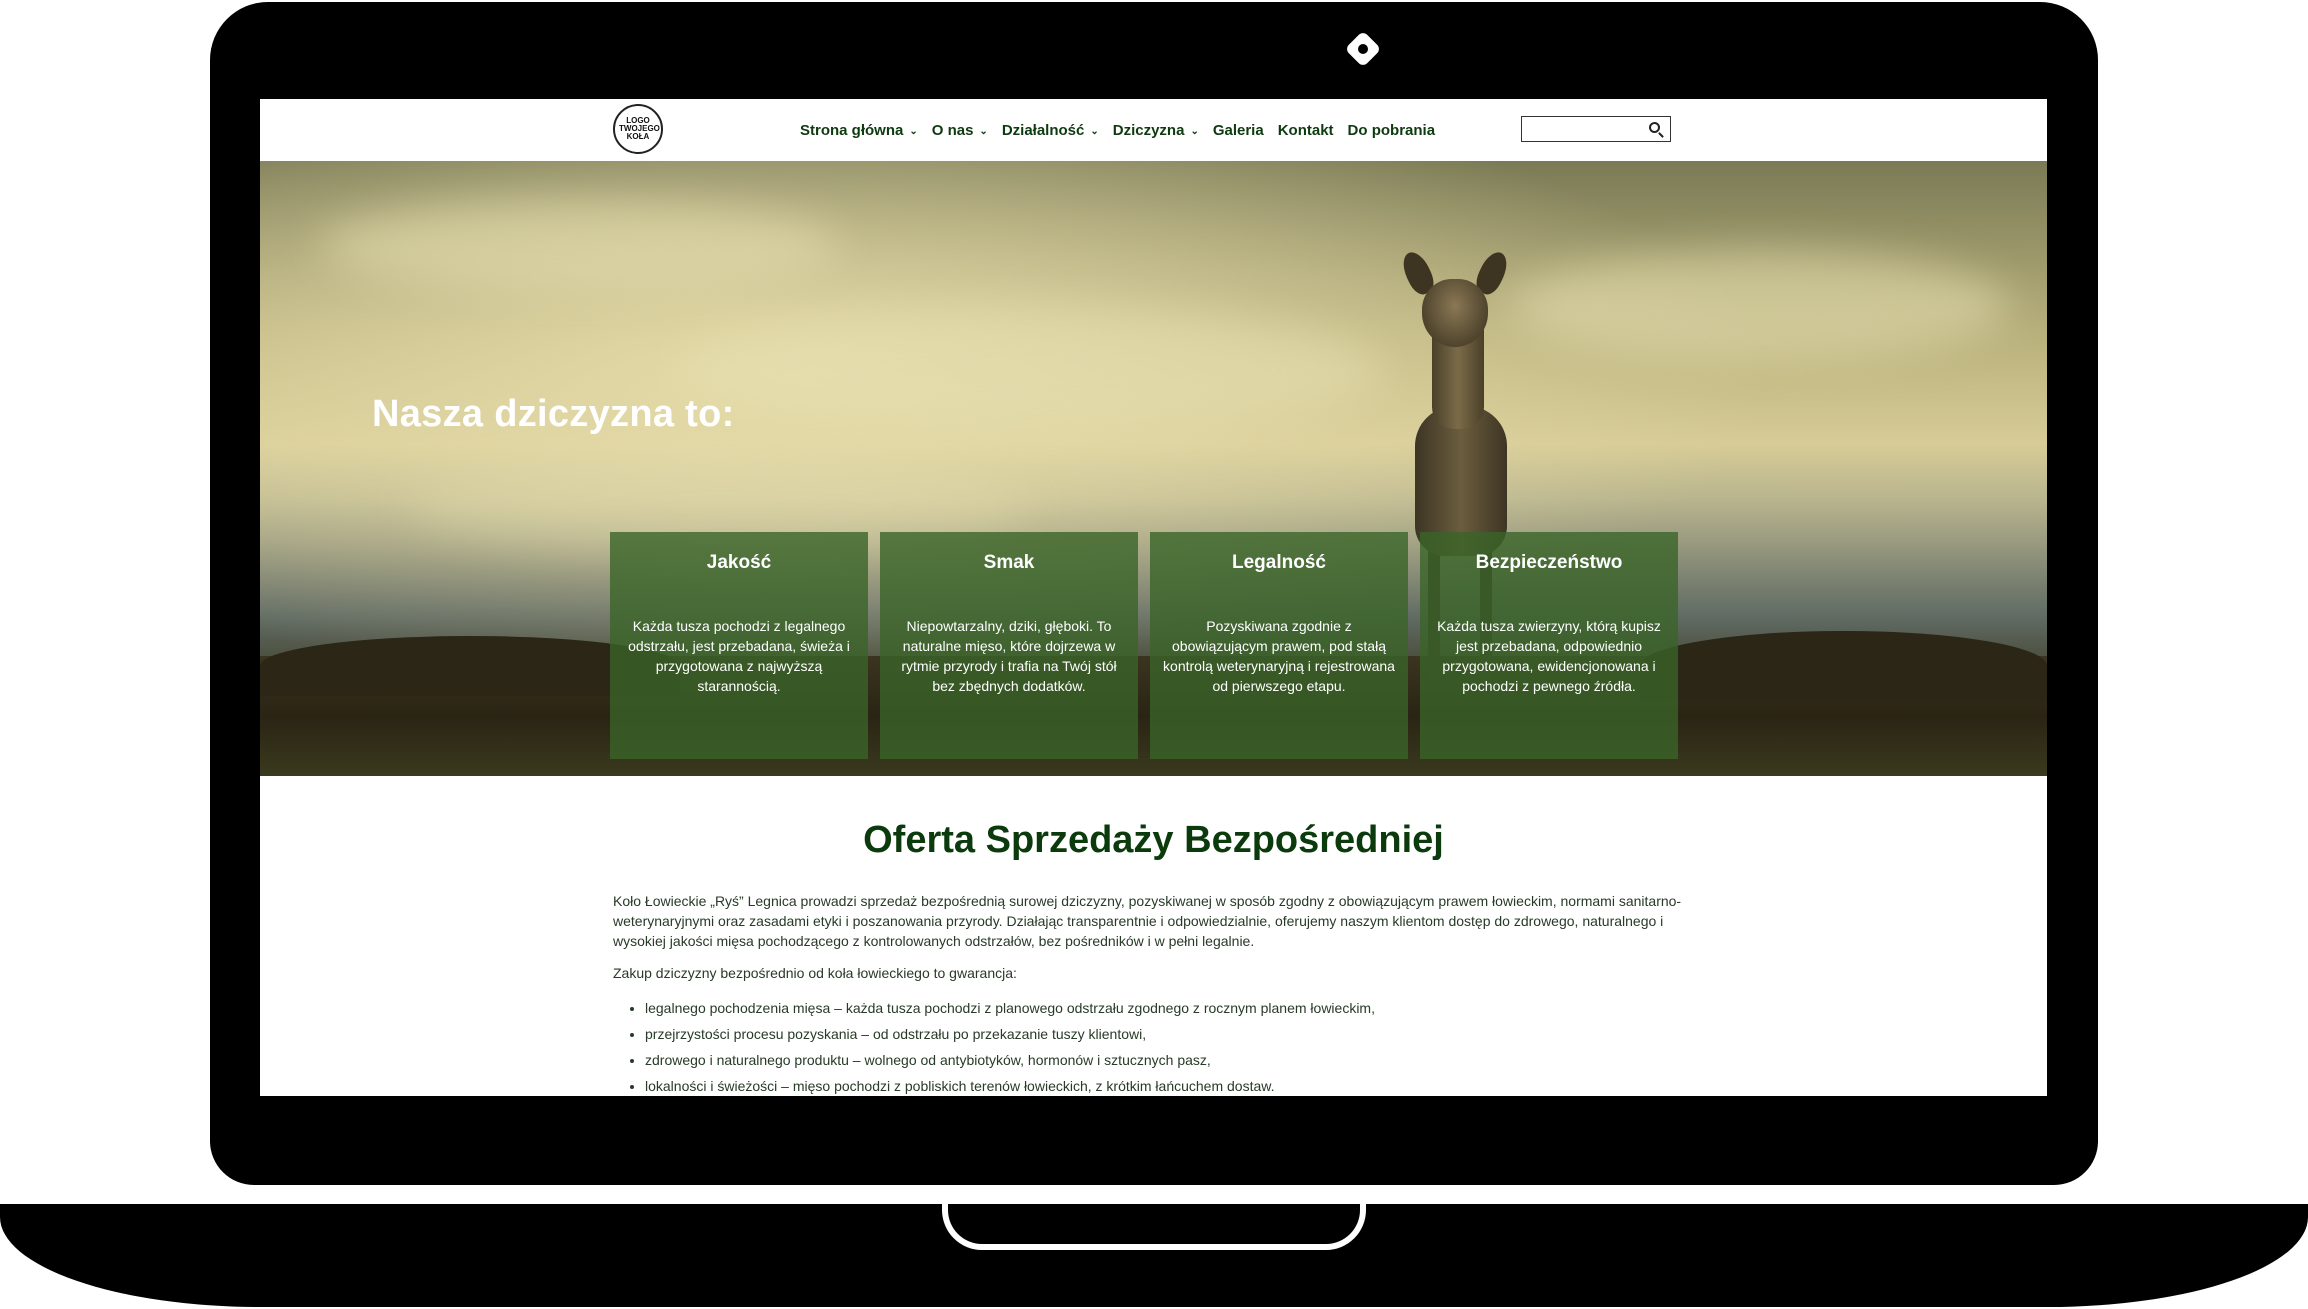 The image size is (2308, 1309). I want to click on laptop-notch, so click(1154, 1227).